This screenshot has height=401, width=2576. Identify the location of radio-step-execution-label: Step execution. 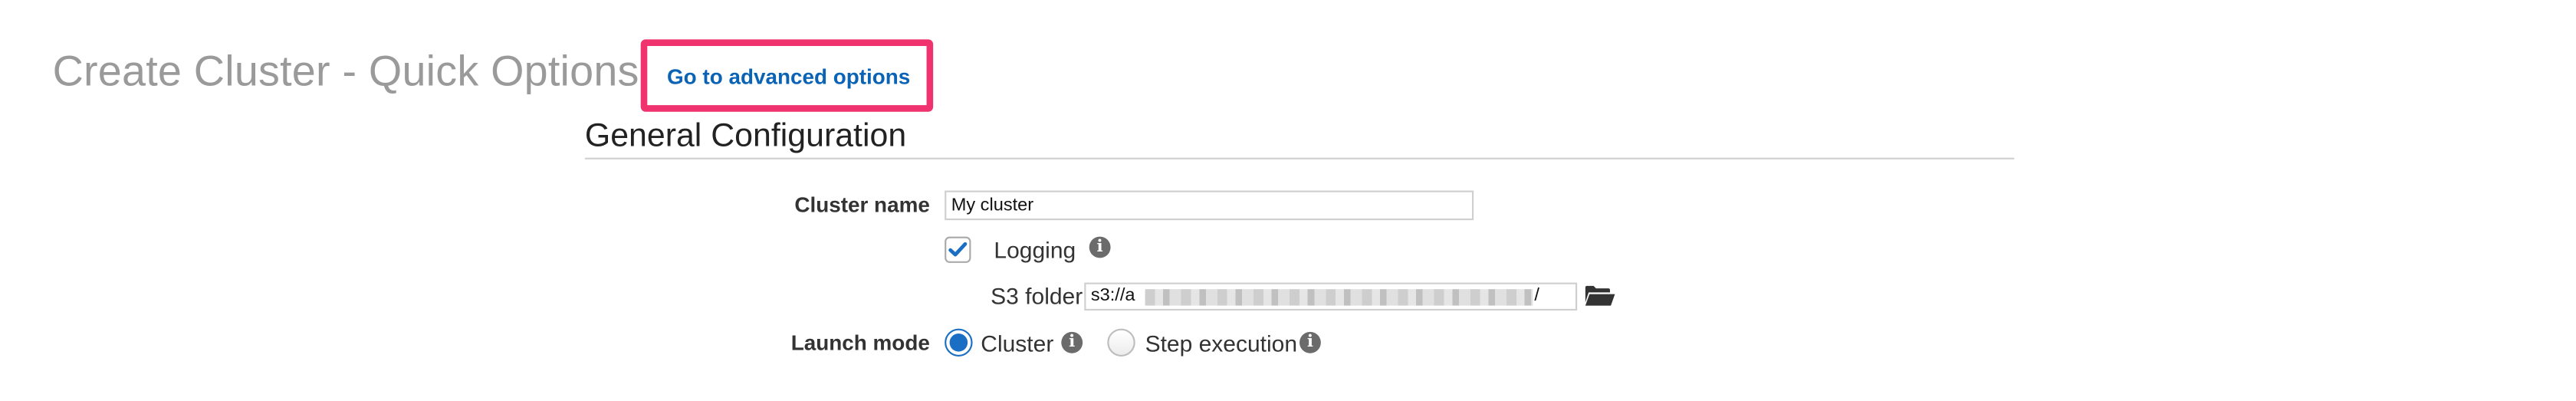
(1222, 343).